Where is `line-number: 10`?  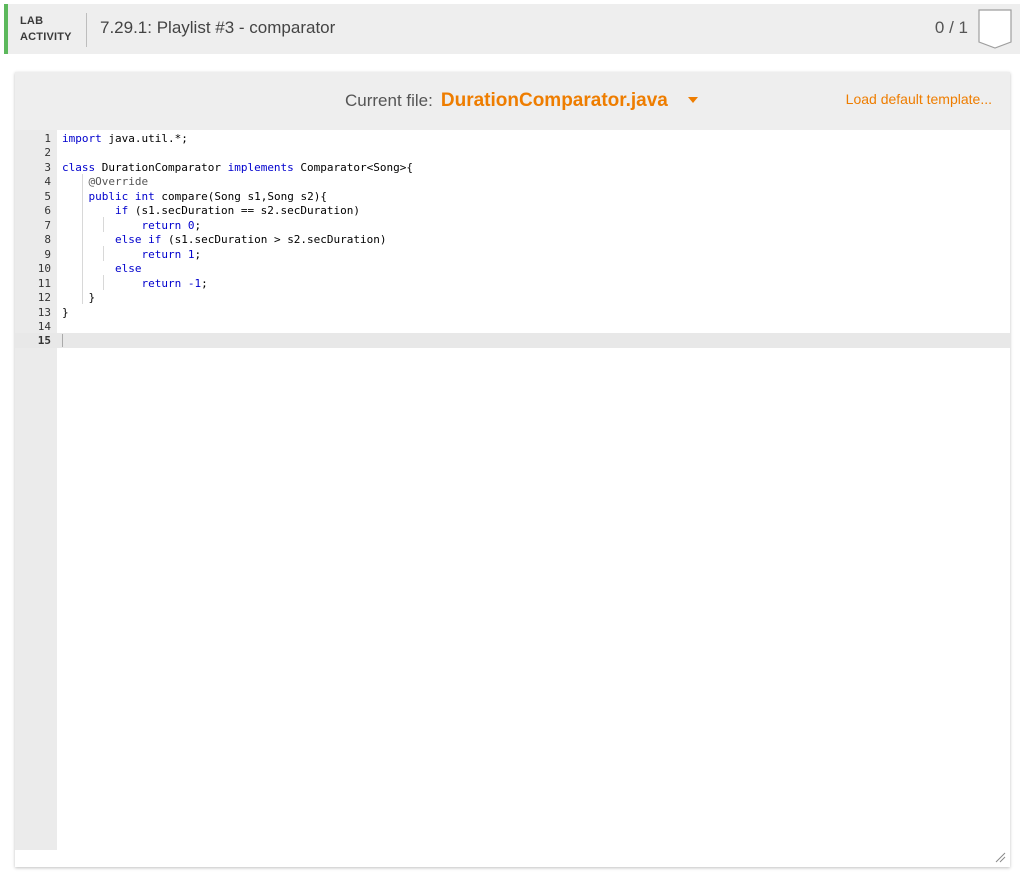 line-number: 10 is located at coordinates (44, 268).